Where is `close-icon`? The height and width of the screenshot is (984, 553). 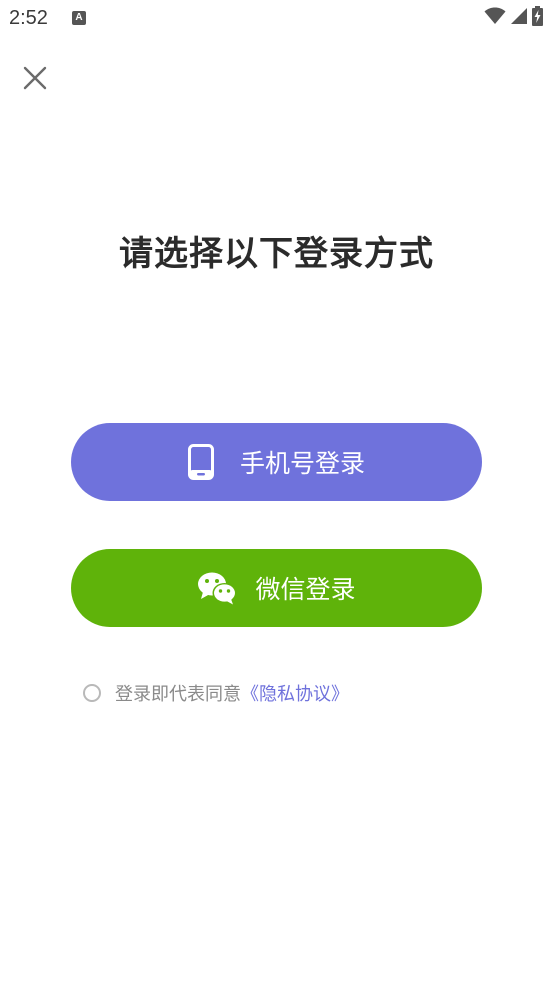
close-icon is located at coordinates (35, 78).